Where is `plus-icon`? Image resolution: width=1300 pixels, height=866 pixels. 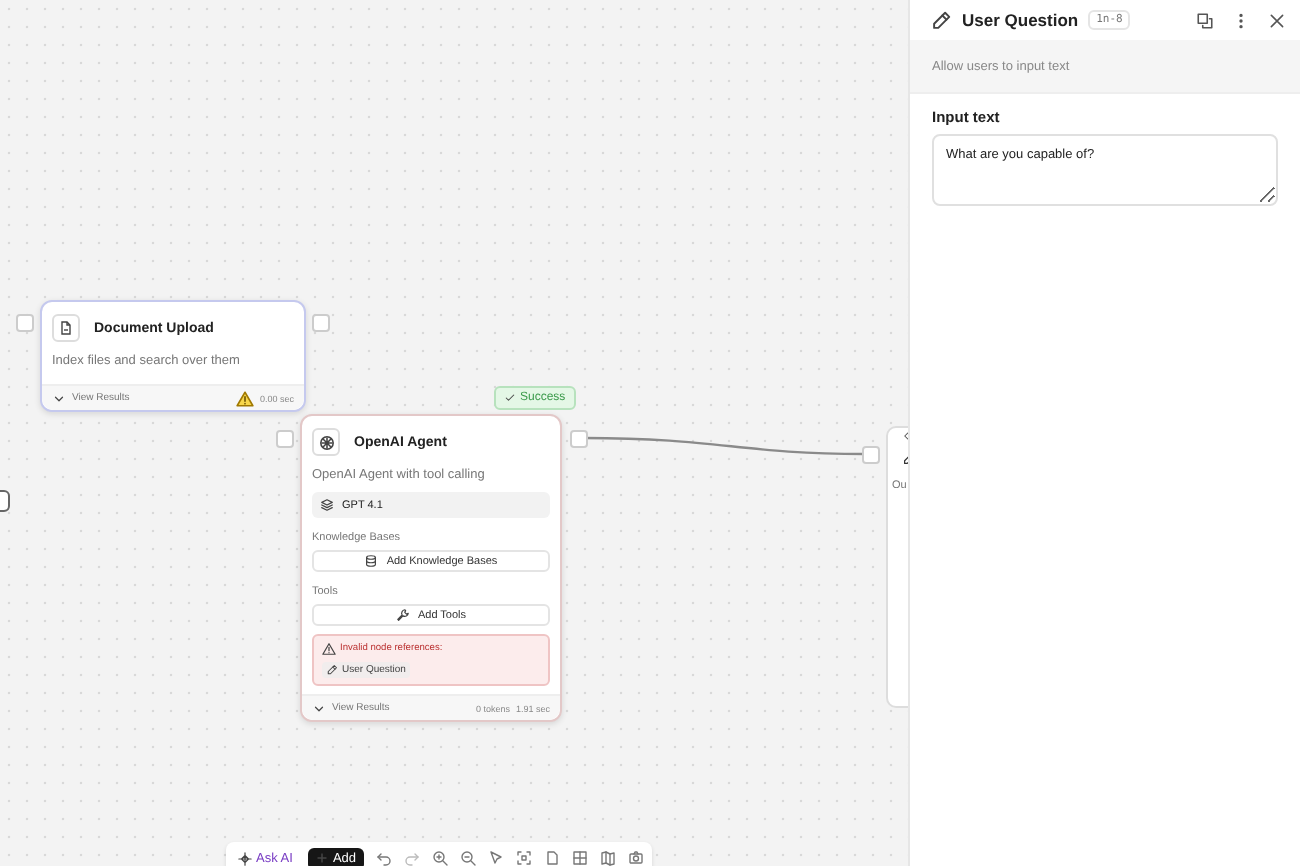 plus-icon is located at coordinates (322, 858).